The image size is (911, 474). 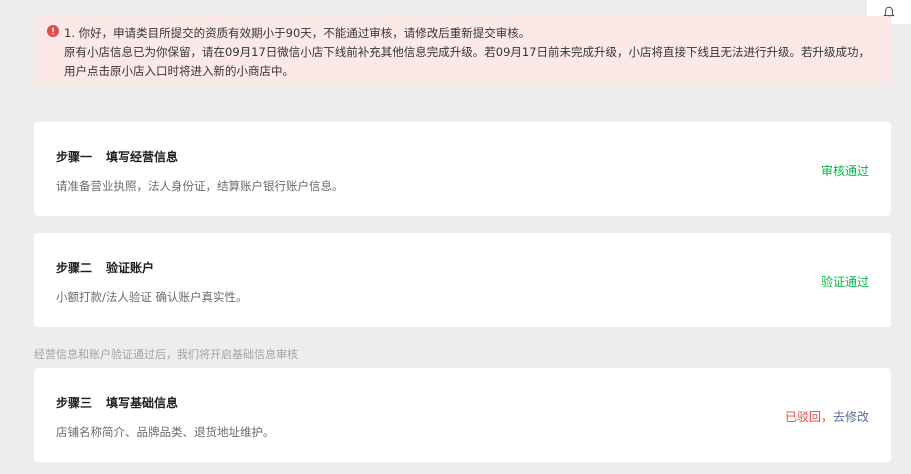 I want to click on step-description: 店铺名称简介、品牌品类、退货地址维护。, so click(x=165, y=432).